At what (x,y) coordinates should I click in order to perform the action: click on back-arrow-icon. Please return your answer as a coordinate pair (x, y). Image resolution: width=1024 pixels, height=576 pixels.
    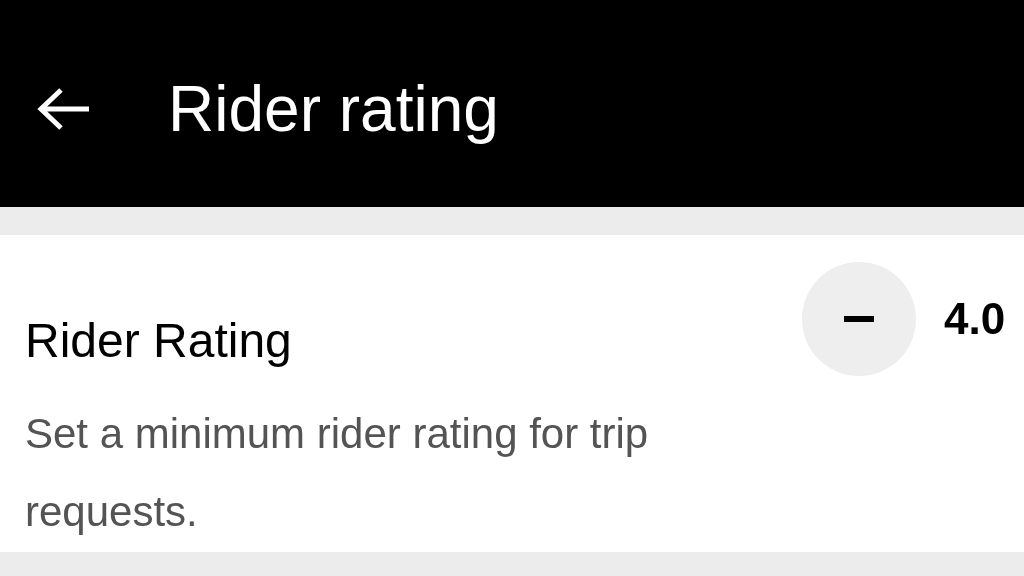
    Looking at the image, I should click on (64, 108).